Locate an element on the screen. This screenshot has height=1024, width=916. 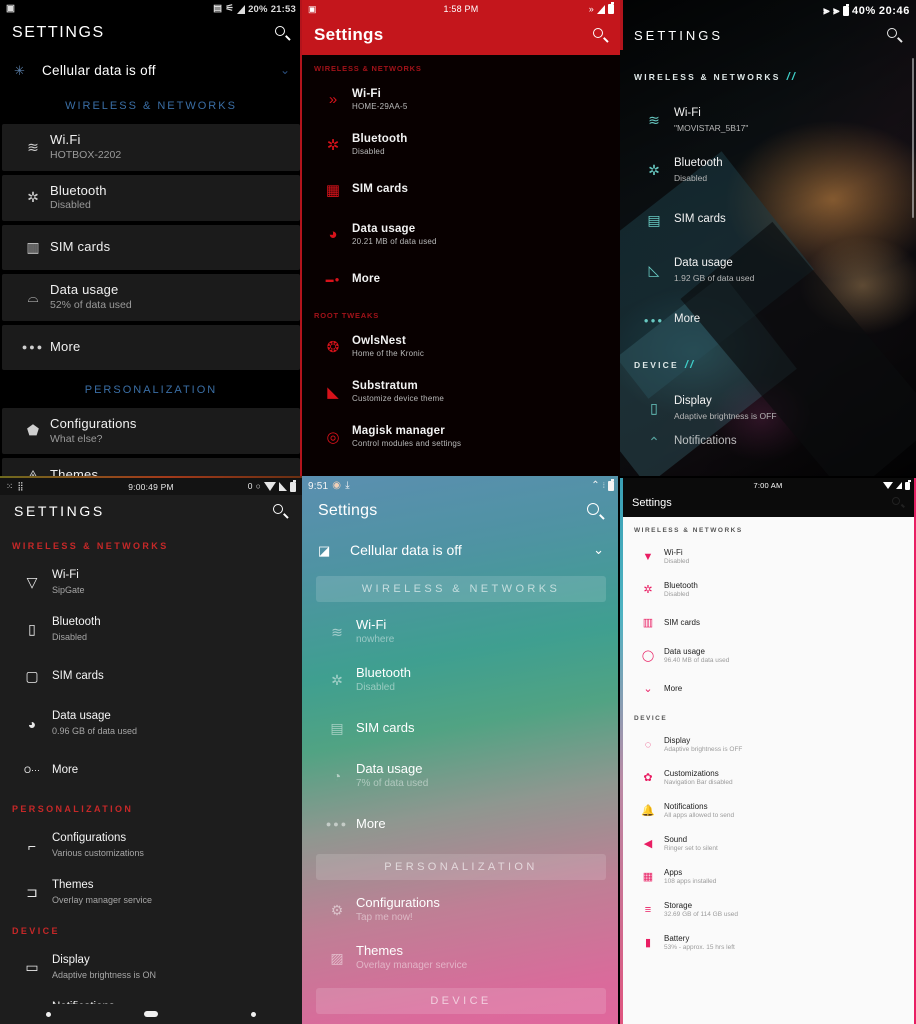
more-icon: ⌄ is located at coordinates (648, 689).